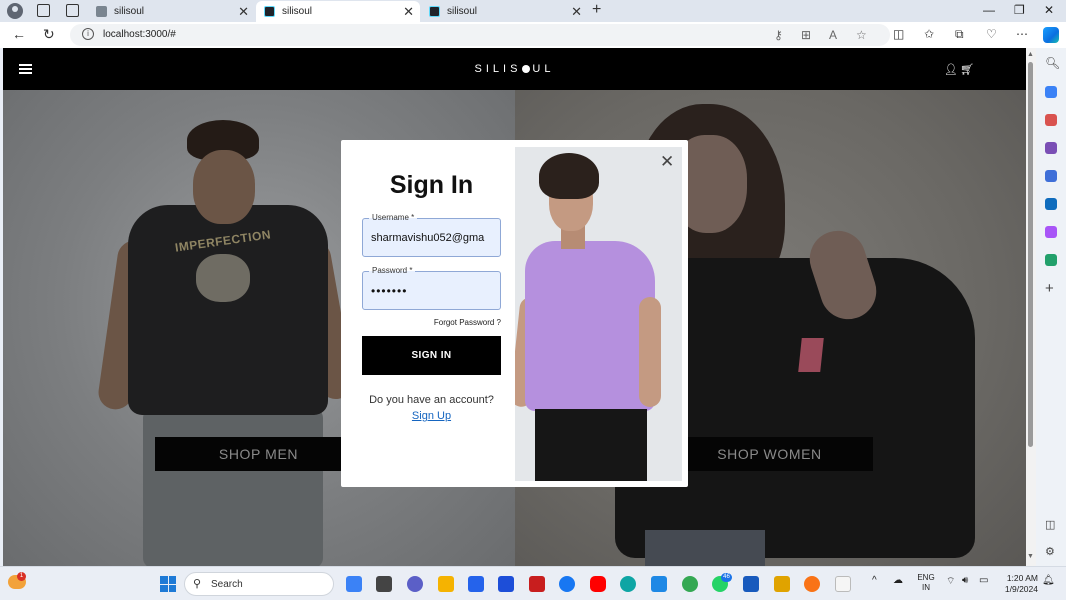  What do you see at coordinates (1050, 524) in the screenshot?
I see `hide-sidebar-icon: ◫` at bounding box center [1050, 524].